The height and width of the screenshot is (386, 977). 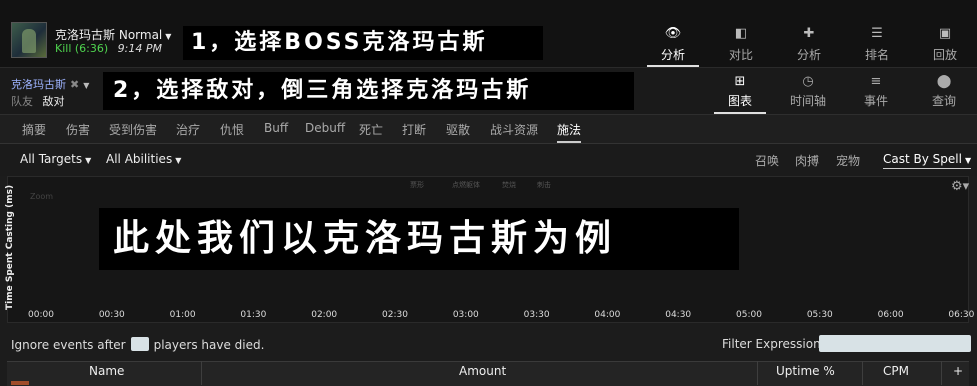 What do you see at coordinates (944, 46) in the screenshot?
I see `nav-replay: ▣ 回放` at bounding box center [944, 46].